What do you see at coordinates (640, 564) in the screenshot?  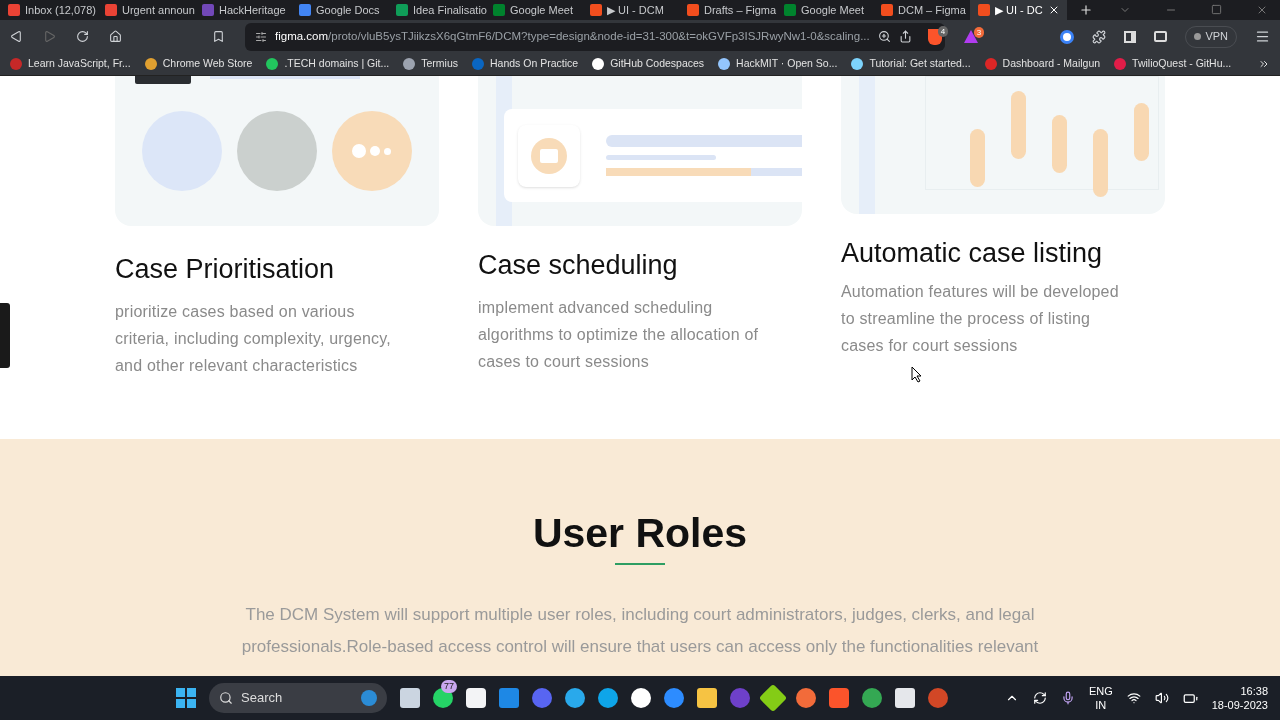 I see `heading-underline` at bounding box center [640, 564].